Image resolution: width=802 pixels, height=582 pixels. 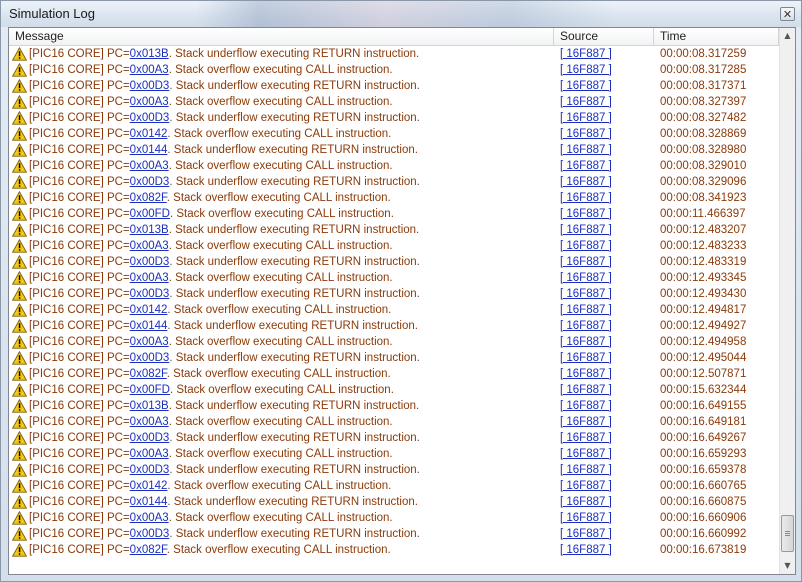 What do you see at coordinates (401, 14) in the screenshot?
I see `title-bar: Simulation Log ✕` at bounding box center [401, 14].